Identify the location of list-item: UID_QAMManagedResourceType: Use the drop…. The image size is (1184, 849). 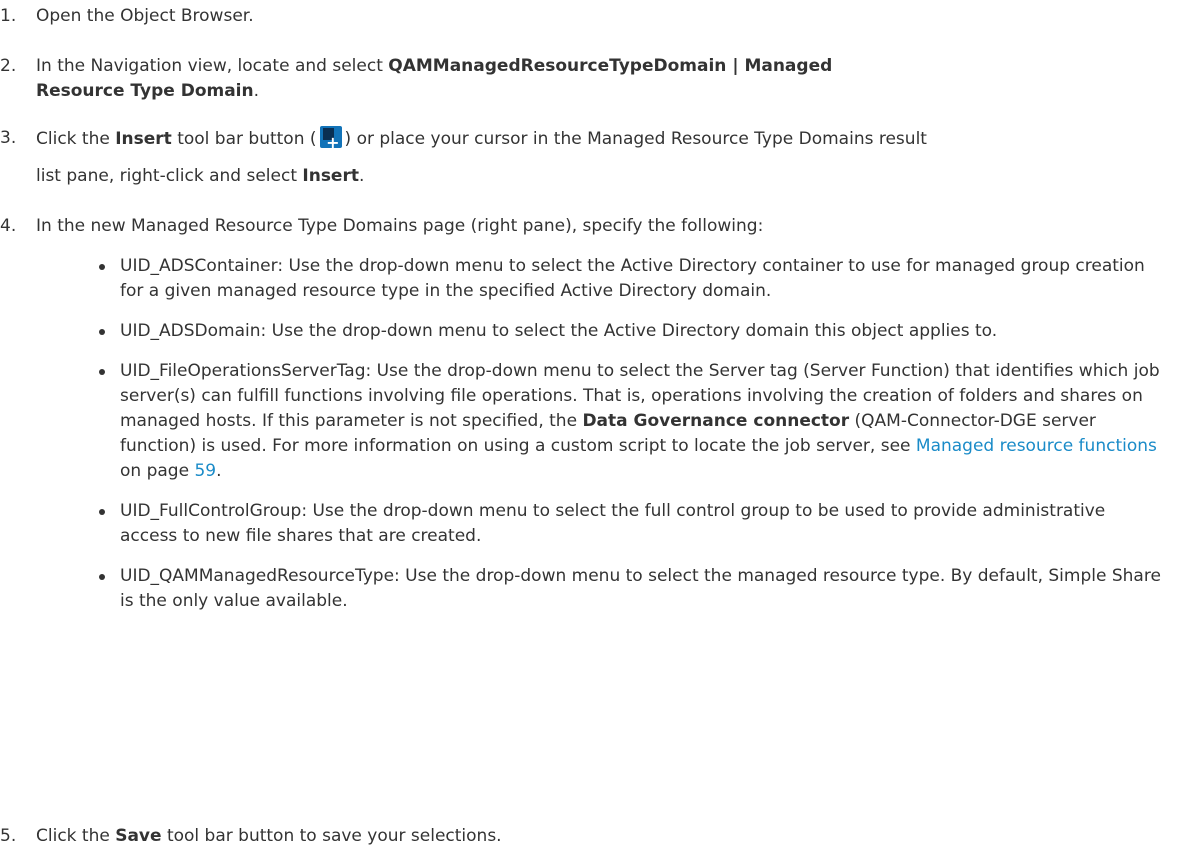
(631, 589).